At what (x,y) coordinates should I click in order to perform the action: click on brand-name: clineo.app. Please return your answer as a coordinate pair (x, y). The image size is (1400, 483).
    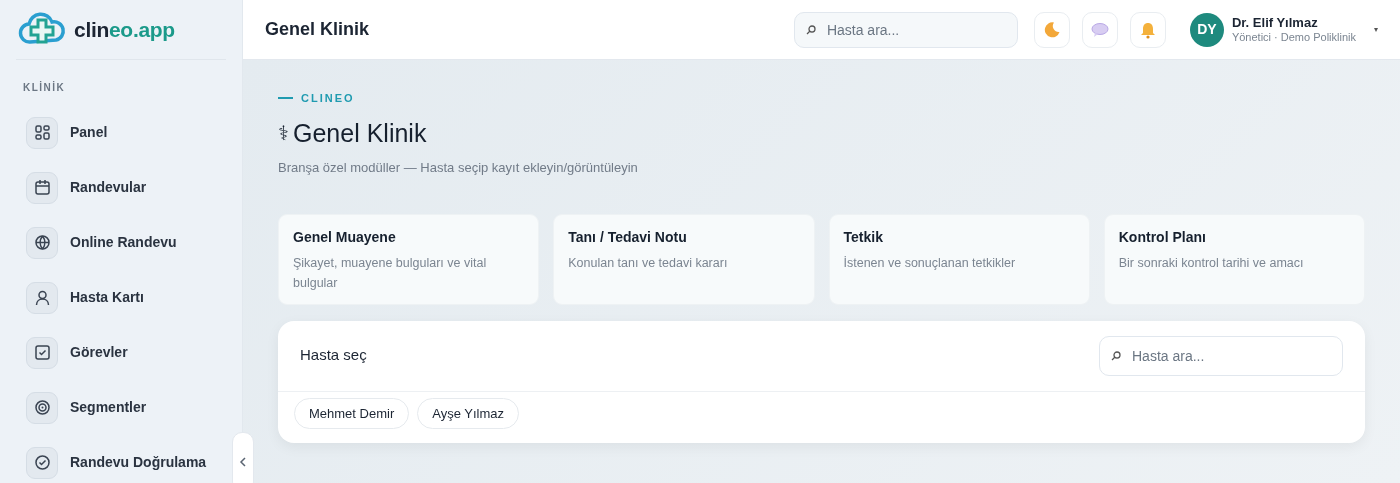
    Looking at the image, I should click on (124, 29).